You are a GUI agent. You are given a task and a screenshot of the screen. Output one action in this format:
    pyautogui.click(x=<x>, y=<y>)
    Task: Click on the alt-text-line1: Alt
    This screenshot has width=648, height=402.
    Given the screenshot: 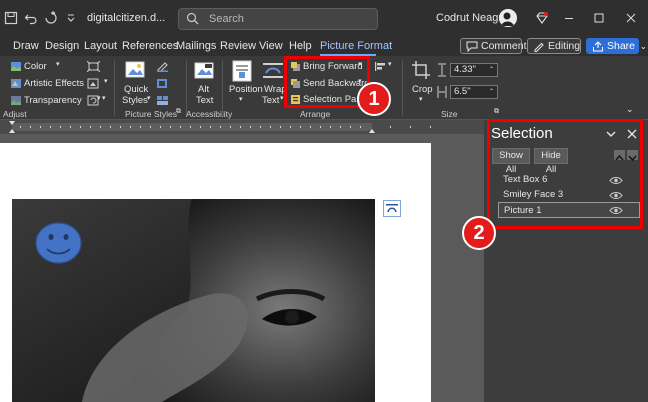 What is the action you would take?
    pyautogui.click(x=203, y=89)
    